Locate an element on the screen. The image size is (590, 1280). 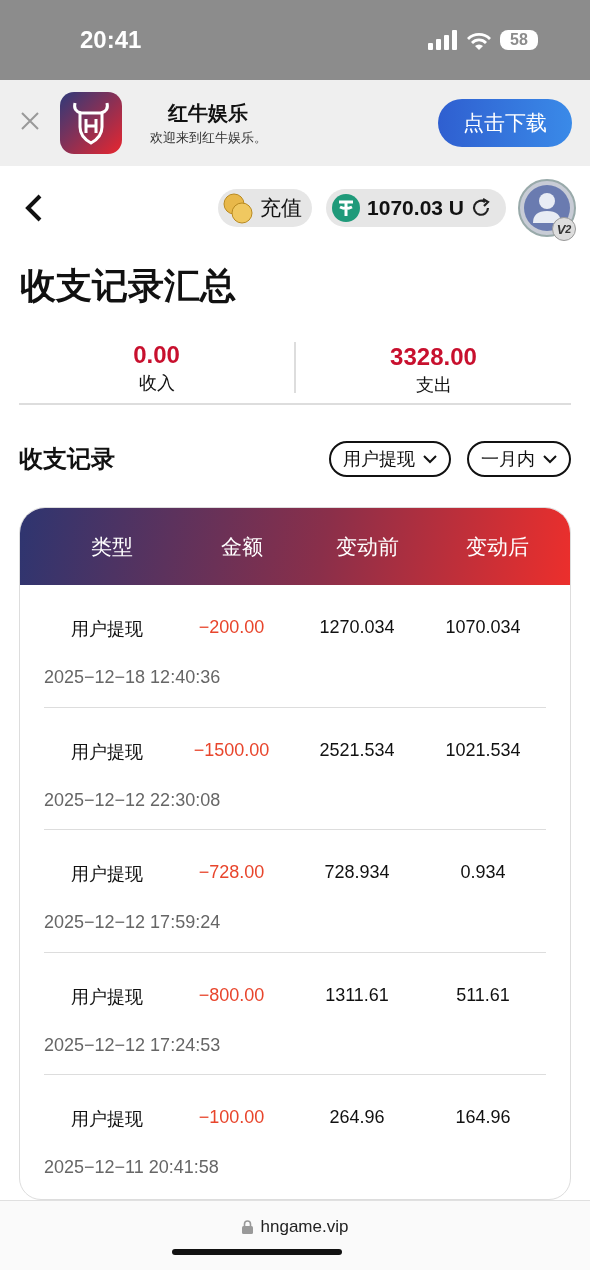
balance-amount: 1070.03 U is located at coordinates (415, 208).